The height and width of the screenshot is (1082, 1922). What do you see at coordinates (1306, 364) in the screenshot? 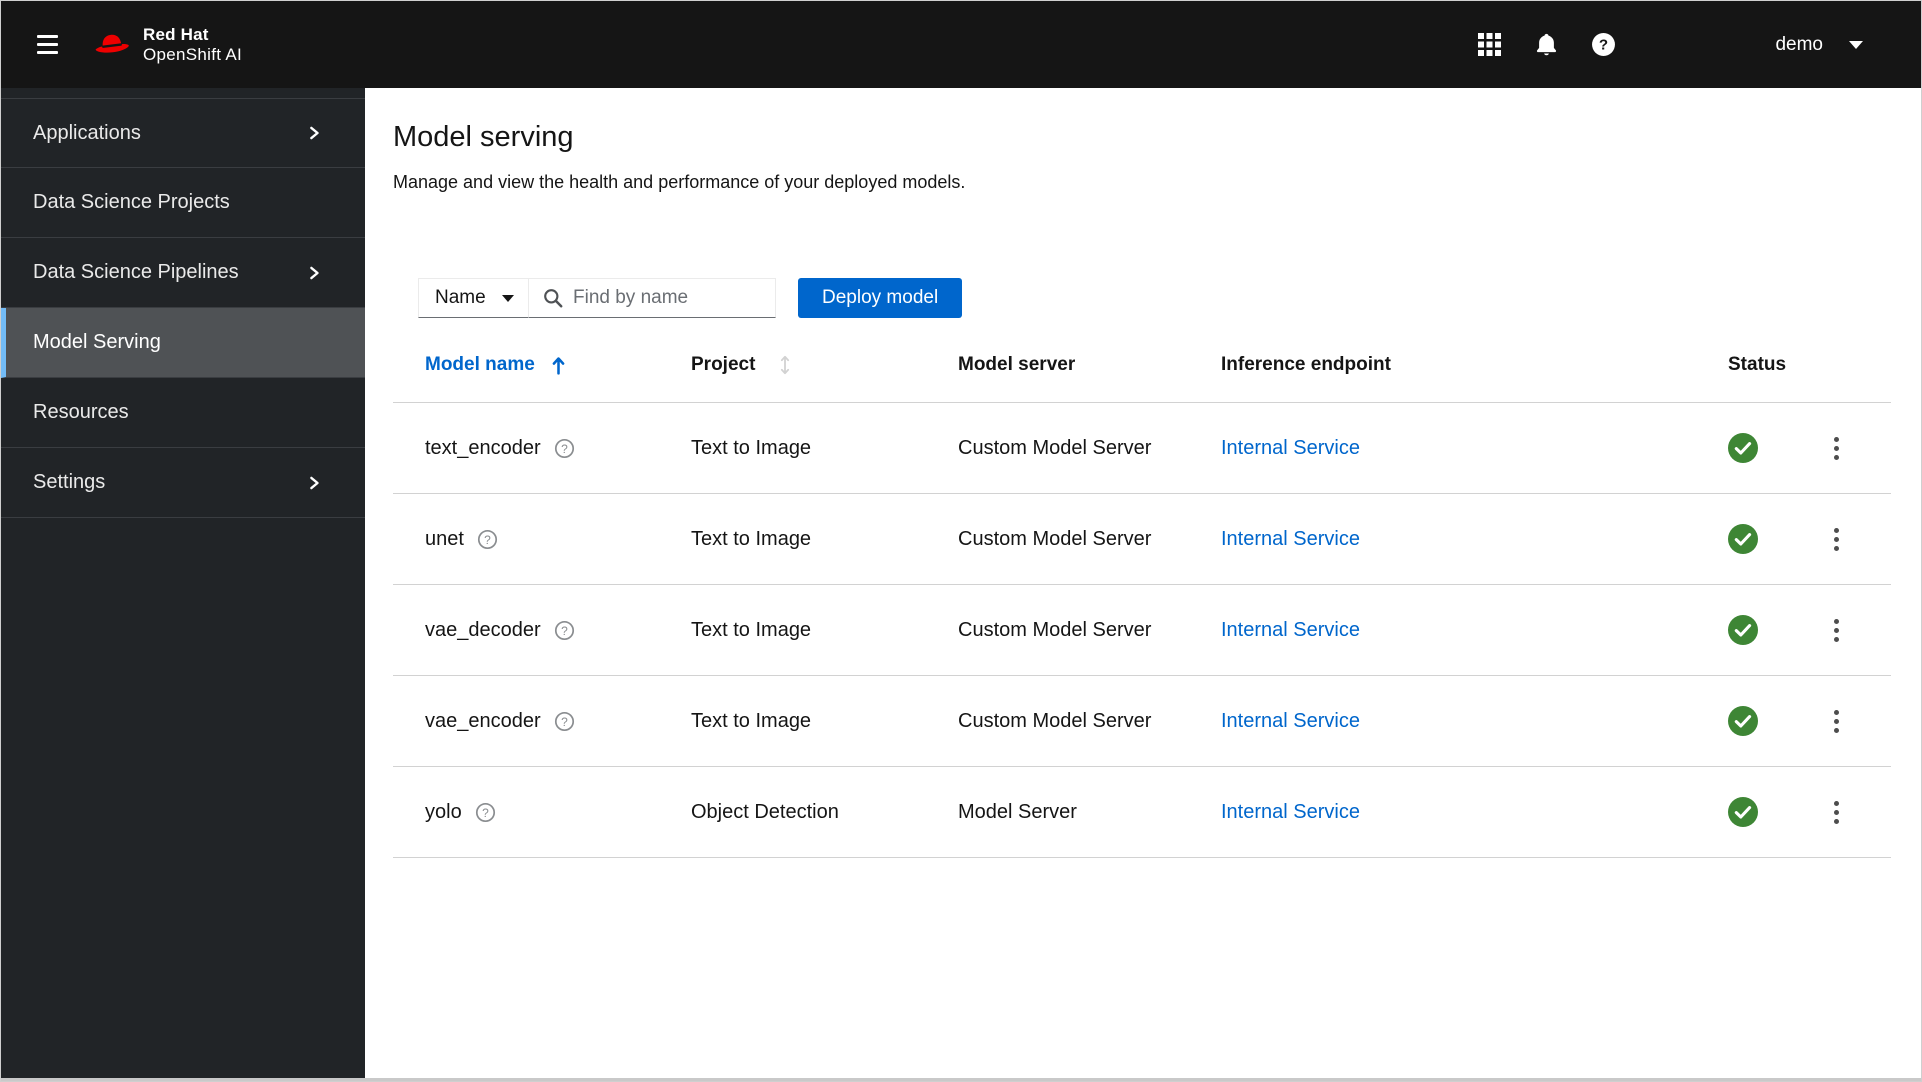
I see `column-header-inference-endpoint: Inference endpoint` at bounding box center [1306, 364].